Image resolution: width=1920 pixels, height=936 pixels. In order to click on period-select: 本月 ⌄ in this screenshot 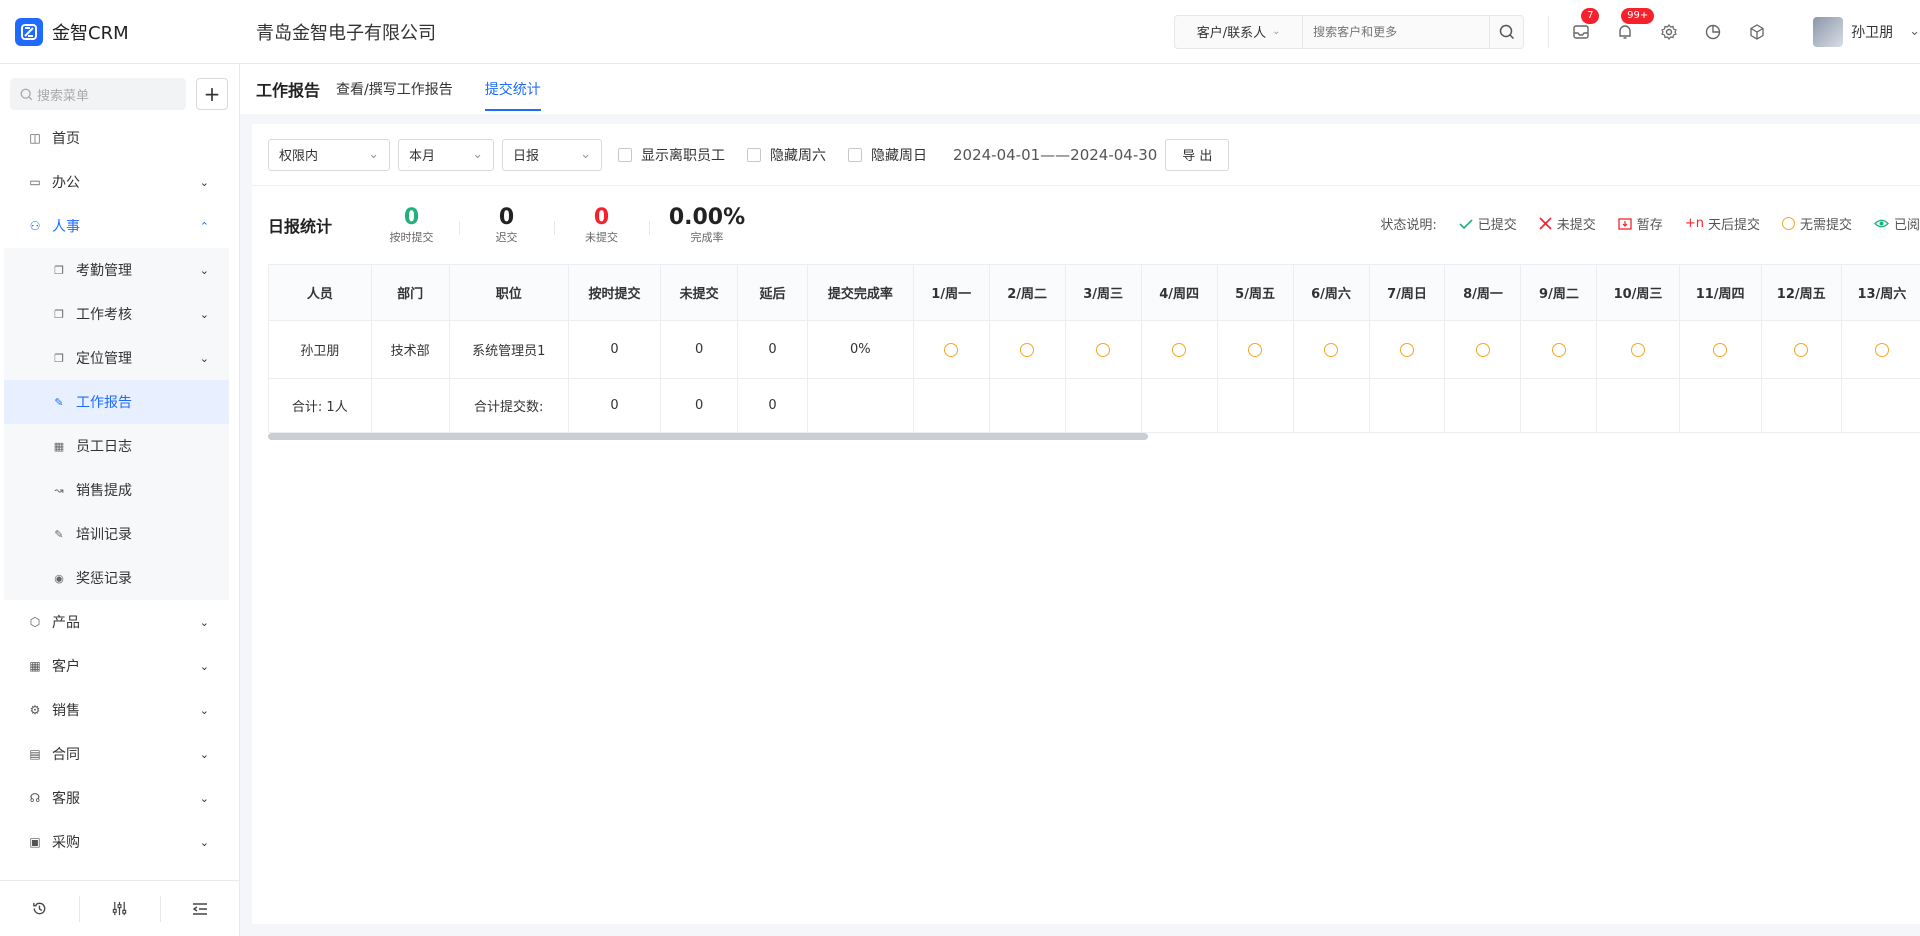, I will do `click(446, 154)`.